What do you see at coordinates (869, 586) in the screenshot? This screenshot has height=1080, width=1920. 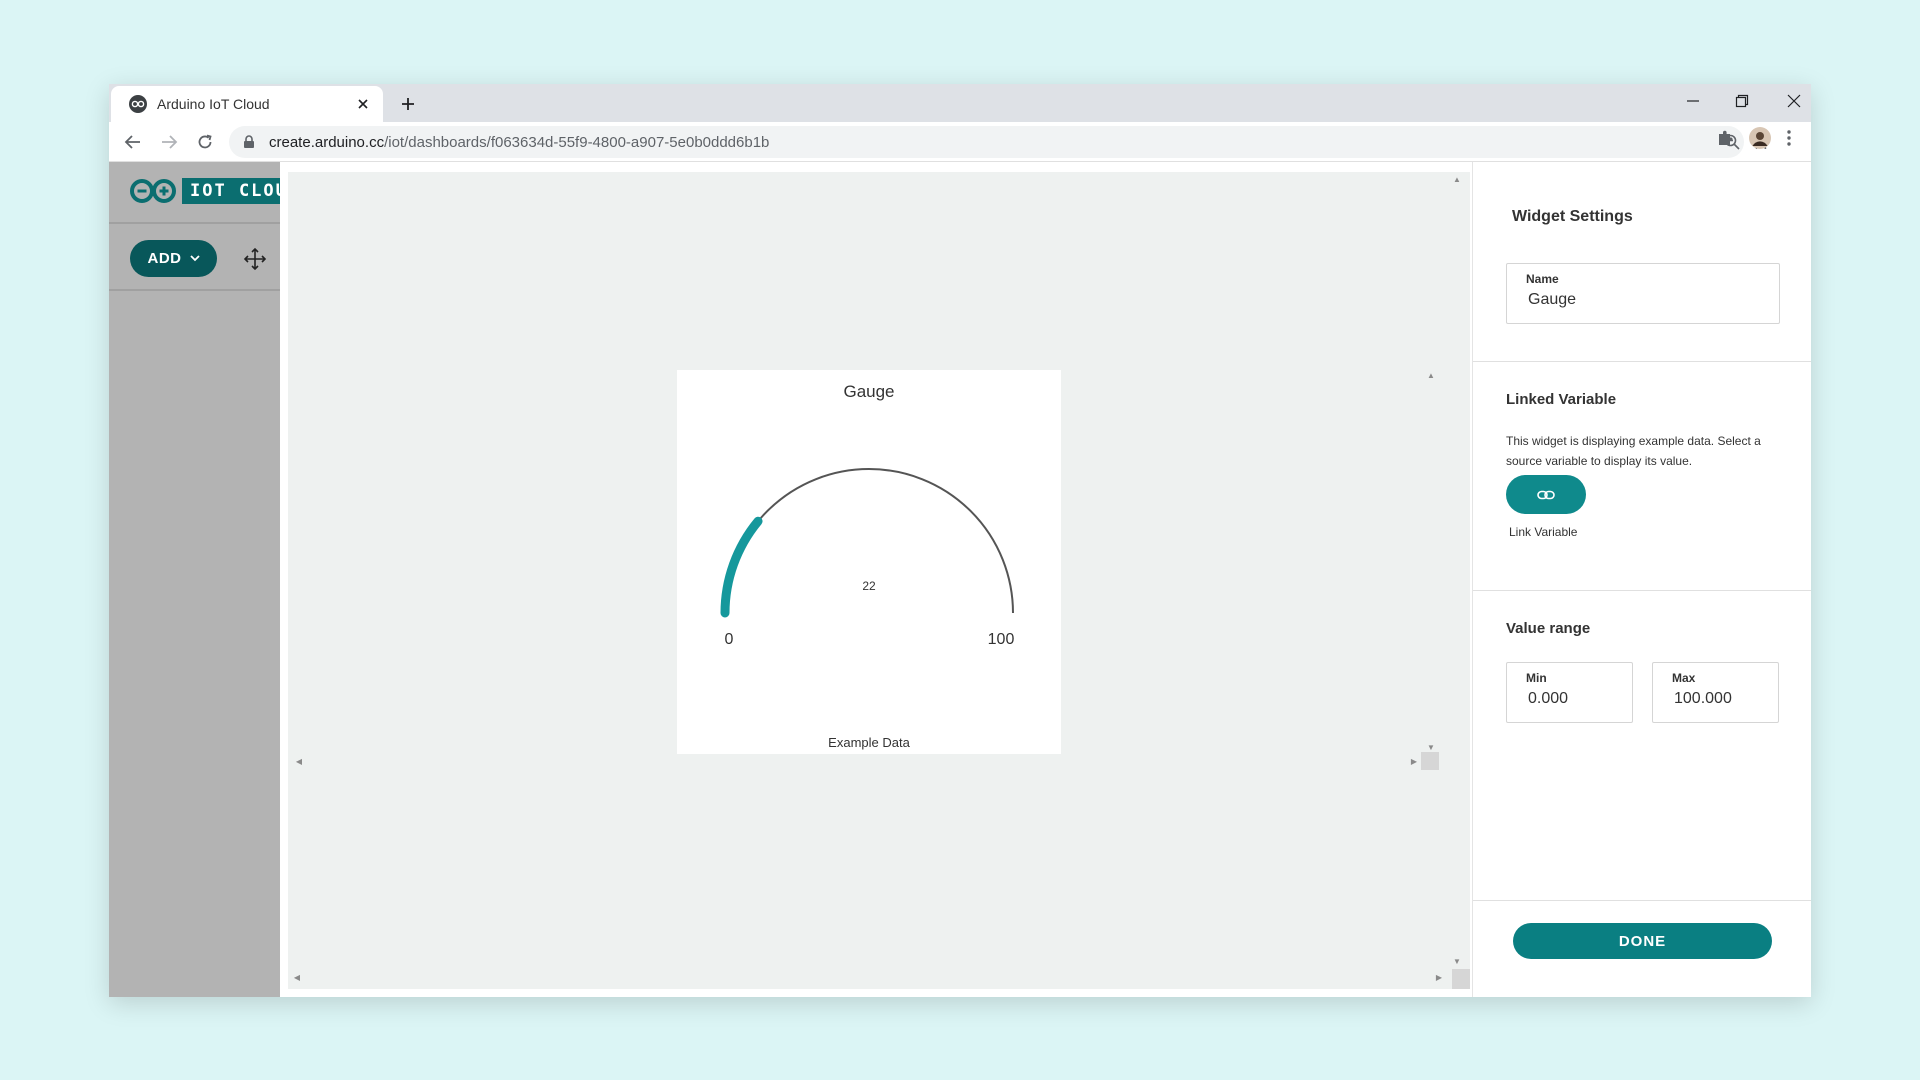 I see `gauge-value-text: 22` at bounding box center [869, 586].